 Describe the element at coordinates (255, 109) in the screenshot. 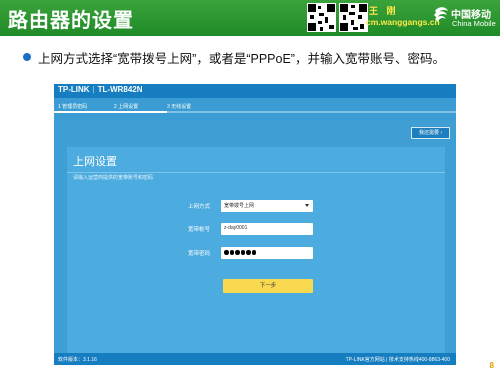

I see `setup-steps: 1 管理员密码 2 上网设置 3 无线设置` at that location.